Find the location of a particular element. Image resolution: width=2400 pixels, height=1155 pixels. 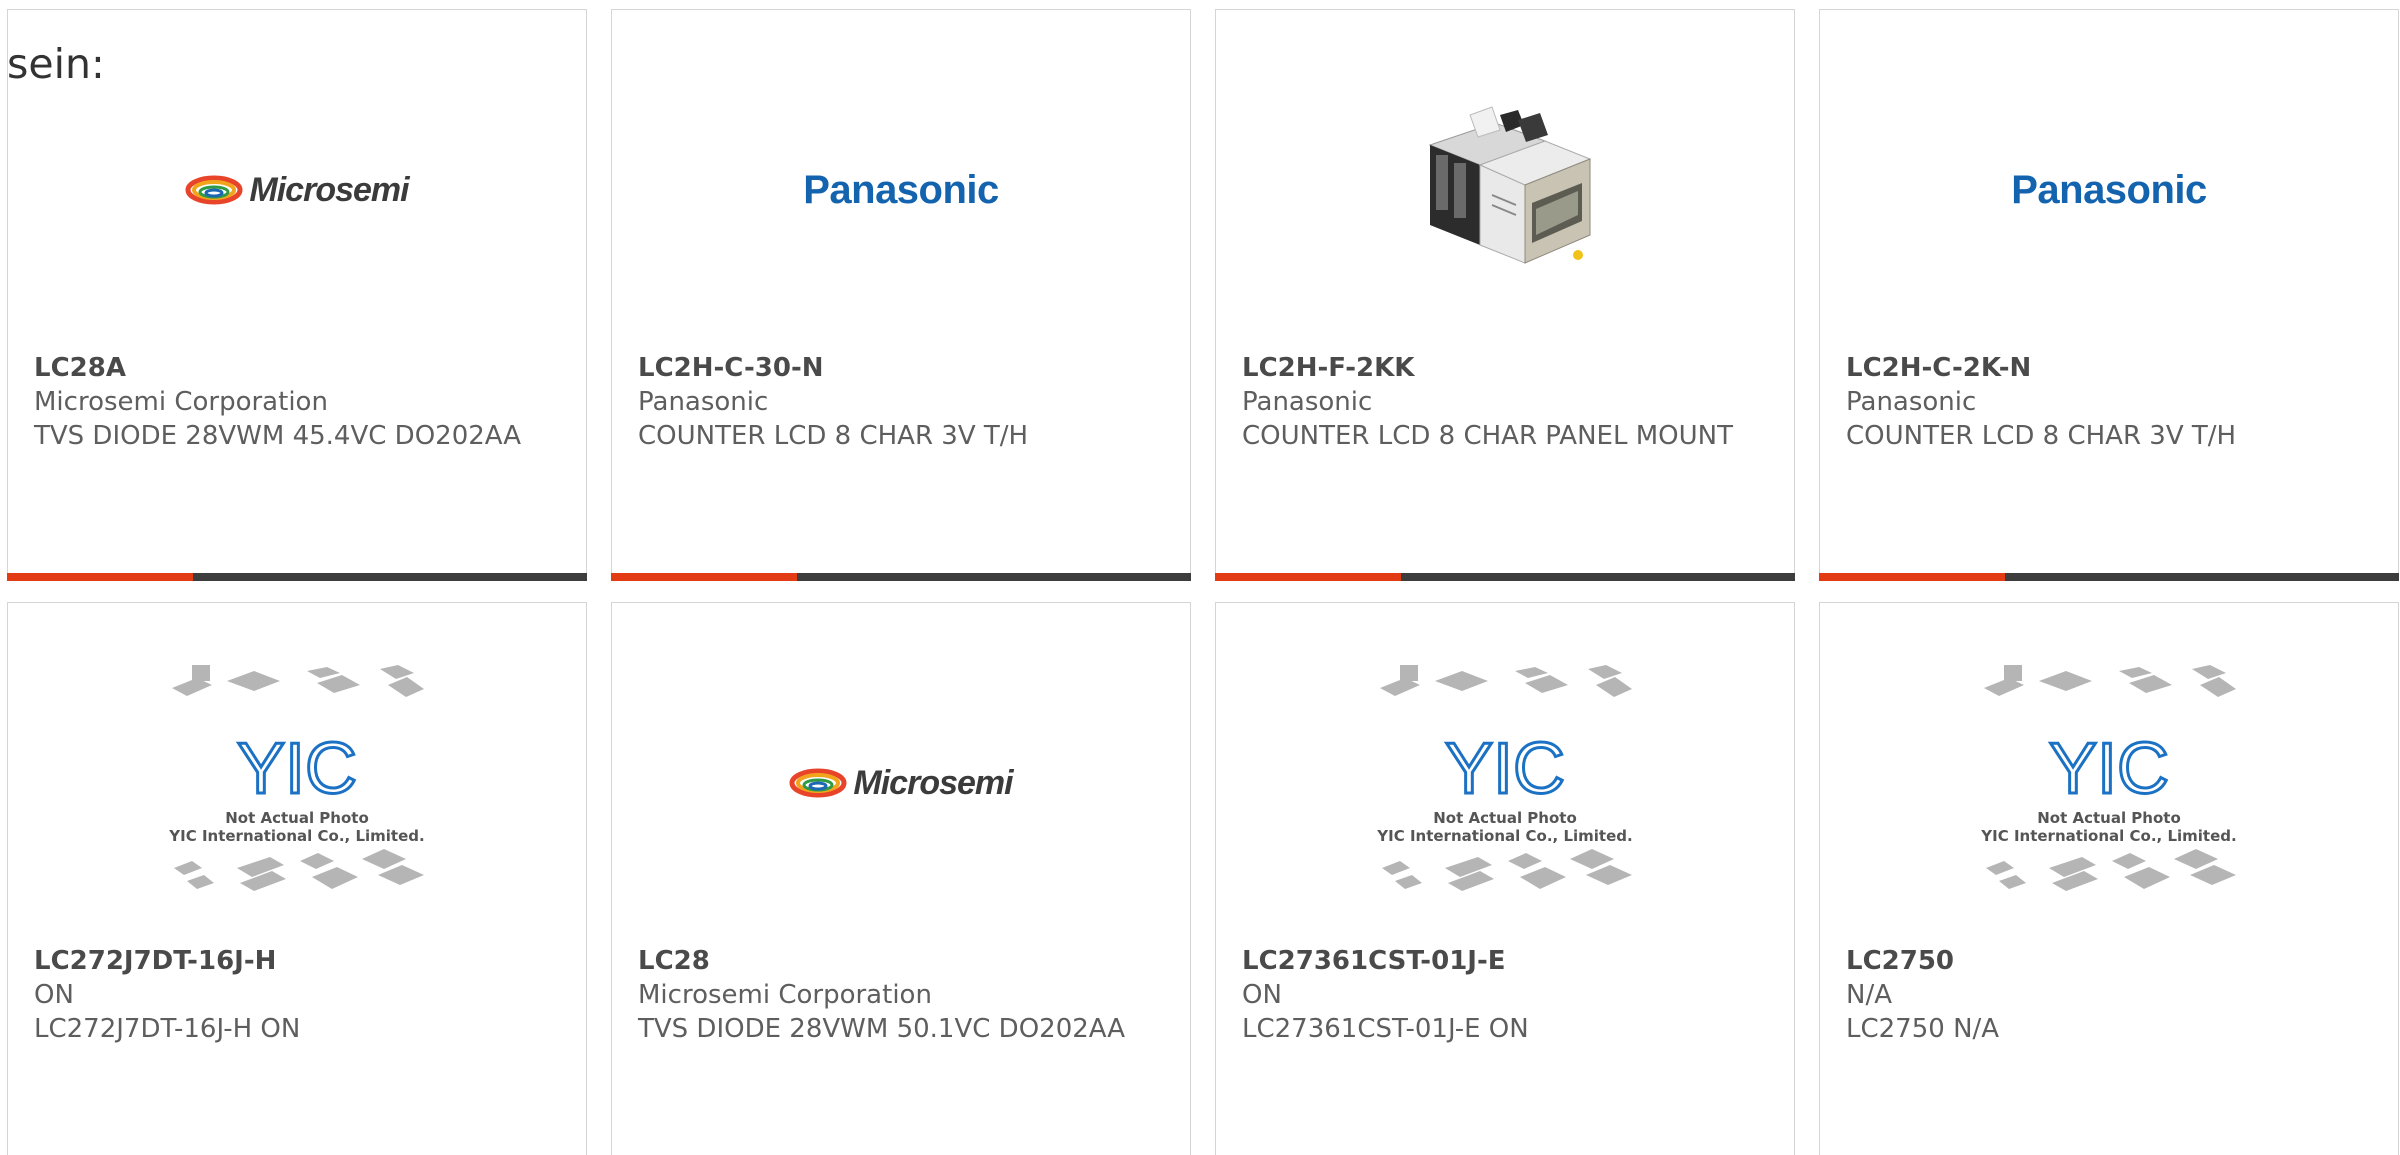

product-description: LC2750 N/A is located at coordinates (1923, 1029).